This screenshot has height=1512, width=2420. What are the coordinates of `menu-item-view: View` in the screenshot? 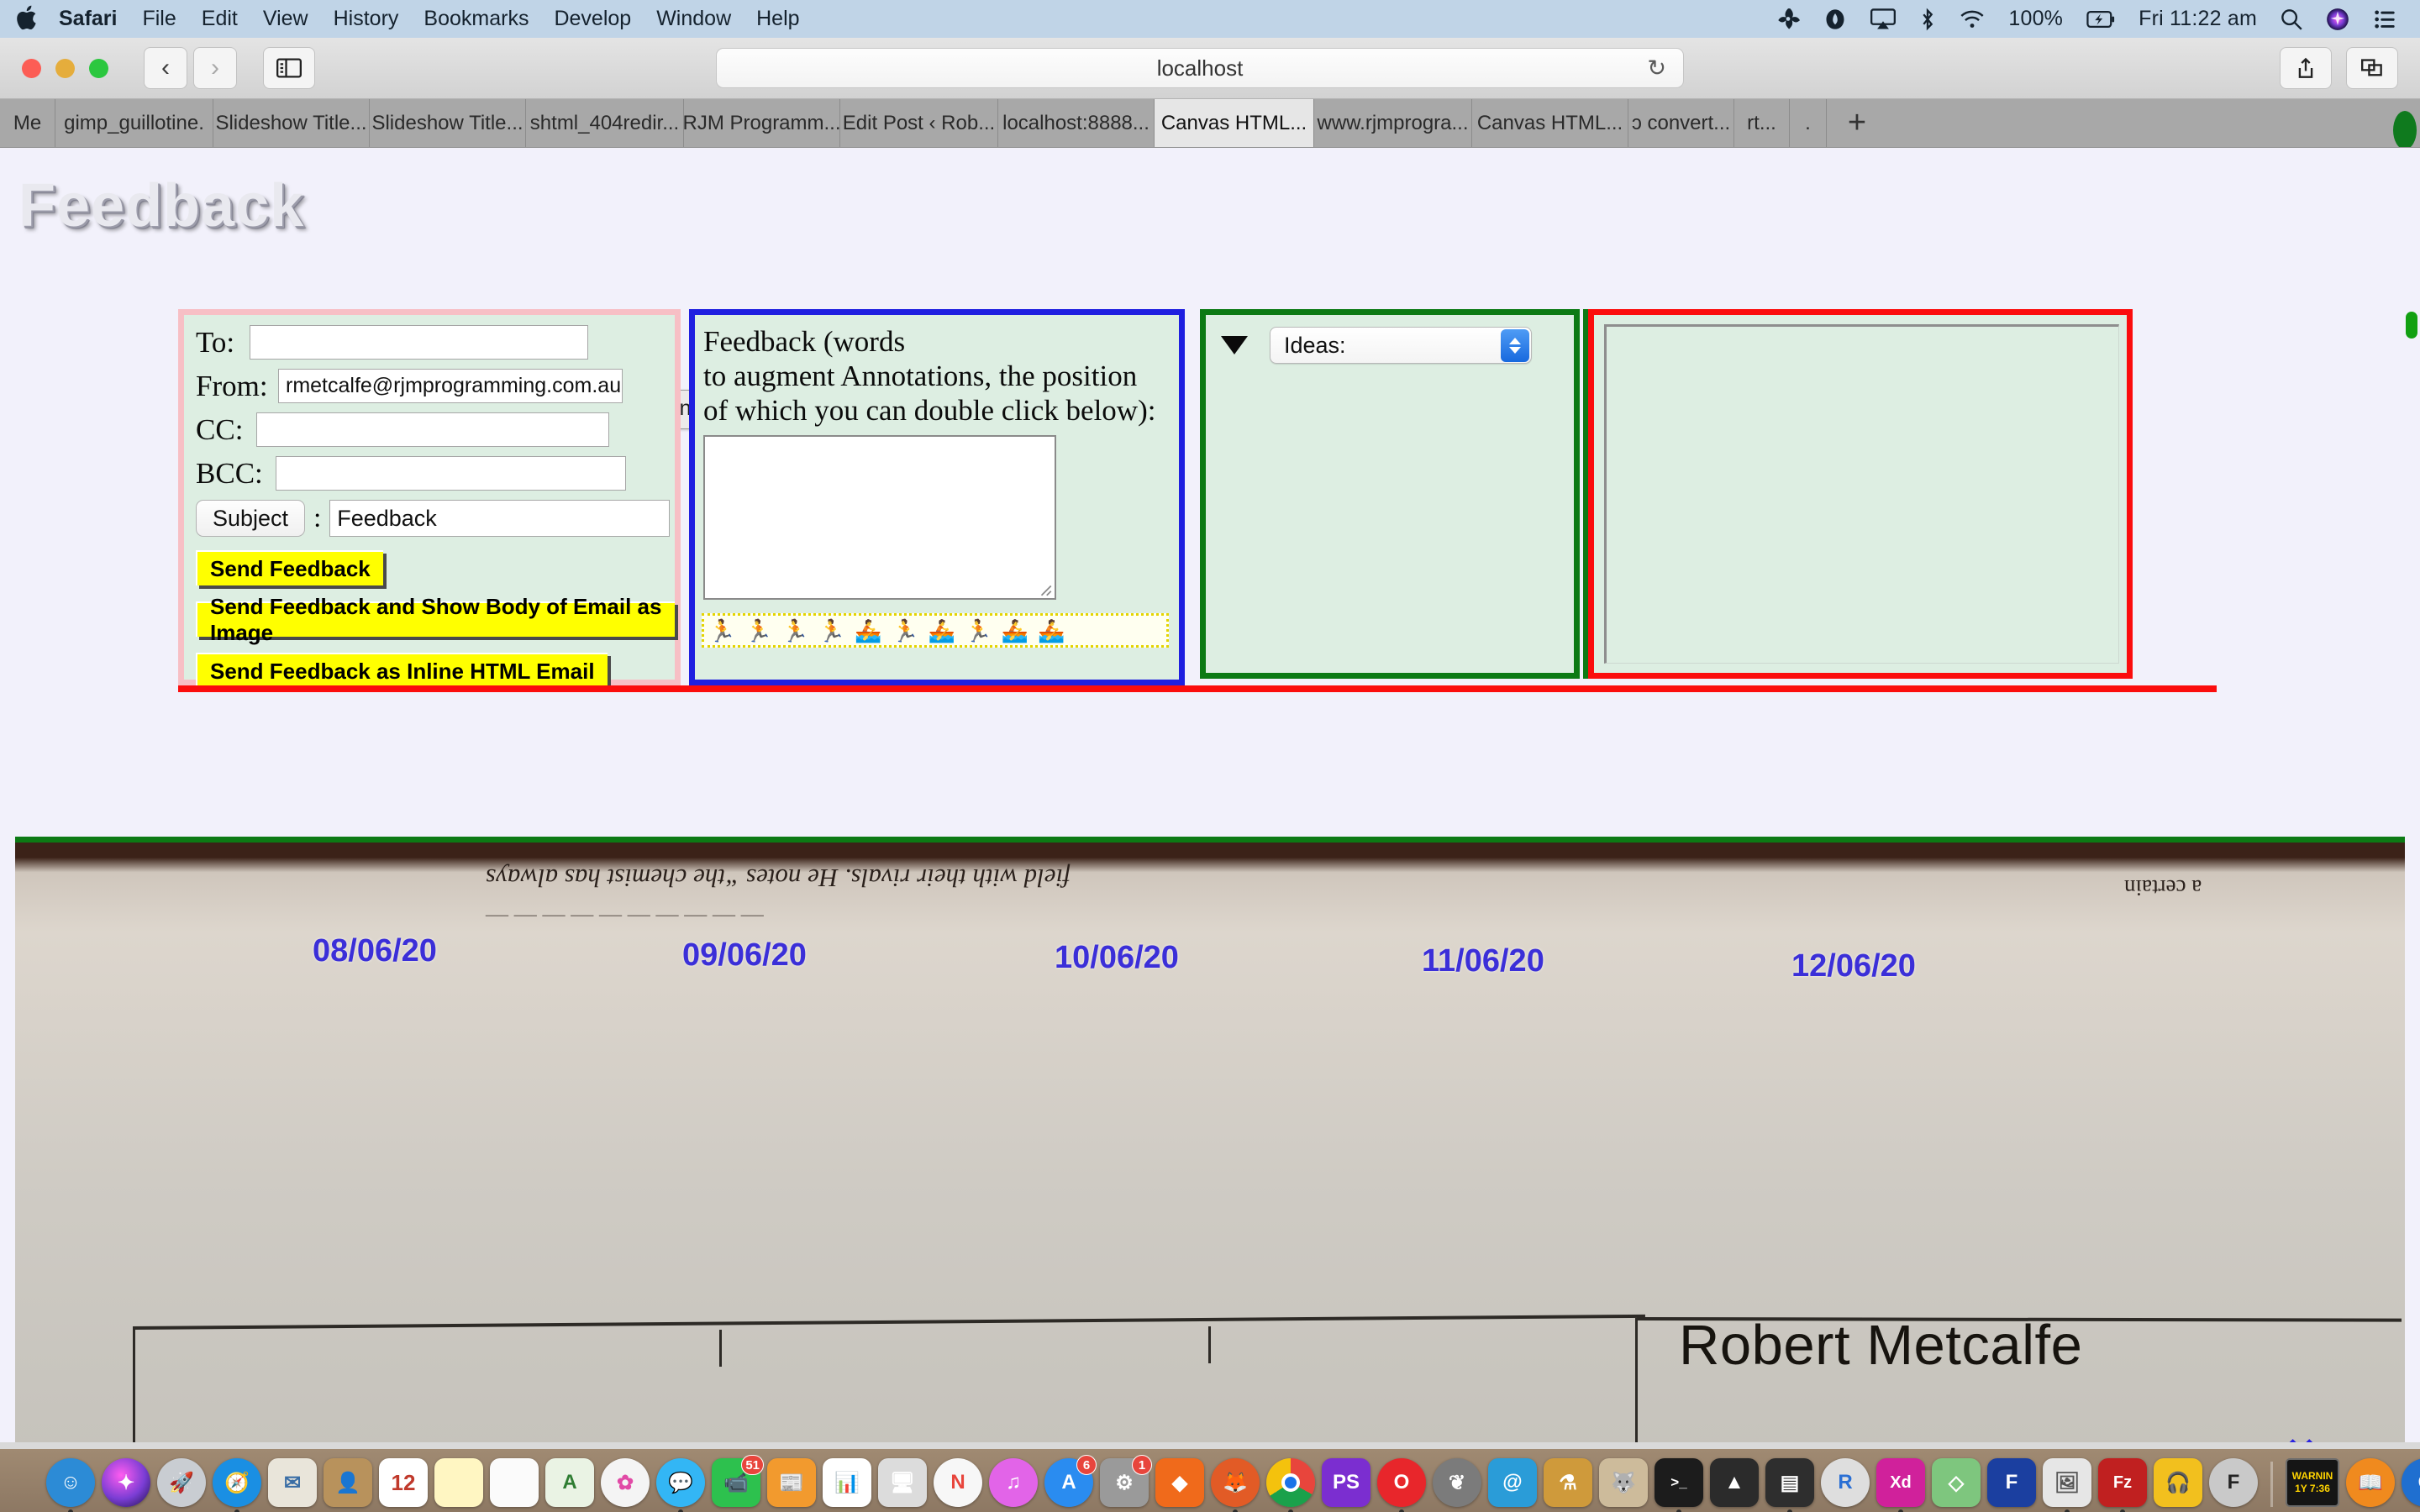 It's located at (285, 18).